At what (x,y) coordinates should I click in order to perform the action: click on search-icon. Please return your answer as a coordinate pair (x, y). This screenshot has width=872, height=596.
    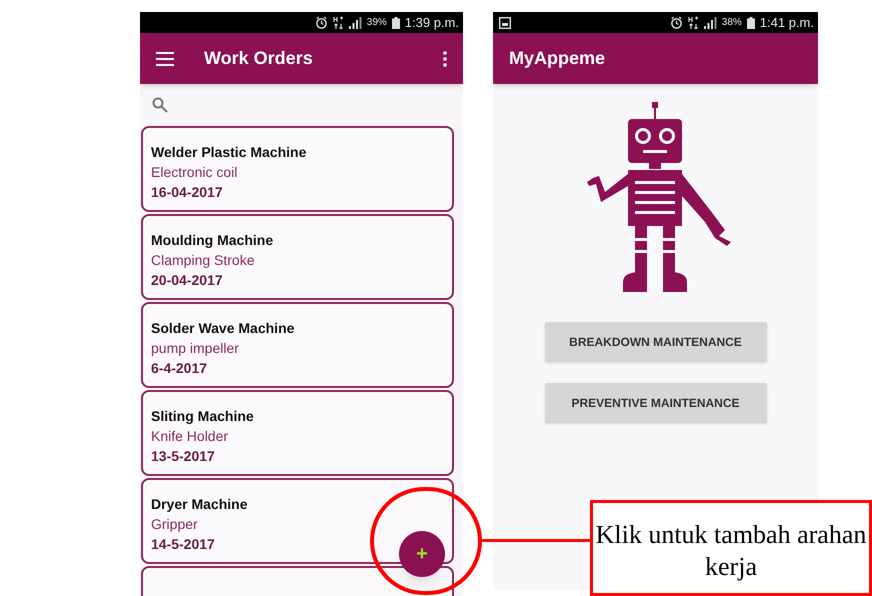
    Looking at the image, I should click on (160, 105).